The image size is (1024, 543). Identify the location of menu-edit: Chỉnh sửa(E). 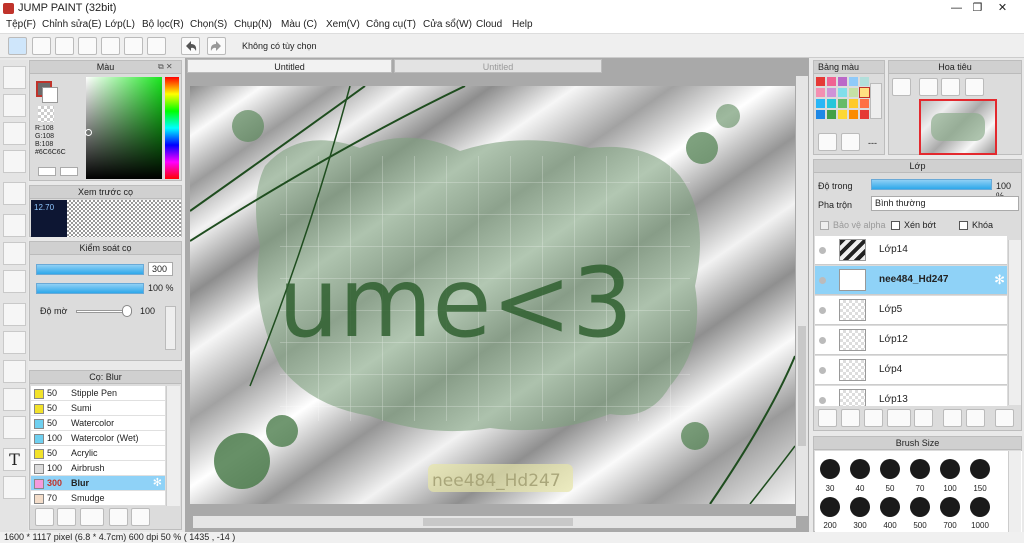
(72, 24).